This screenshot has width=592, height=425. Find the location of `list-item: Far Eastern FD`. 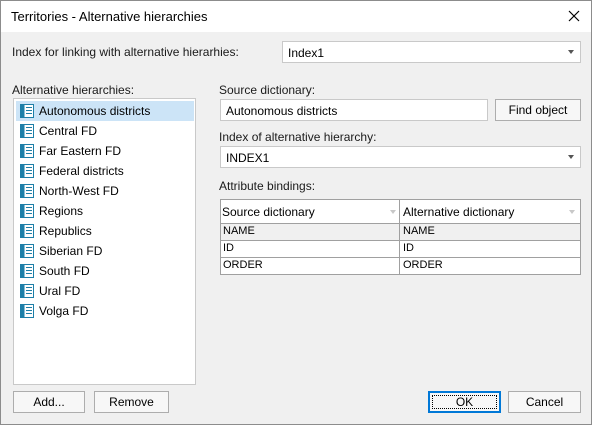

list-item: Far Eastern FD is located at coordinates (105, 151).